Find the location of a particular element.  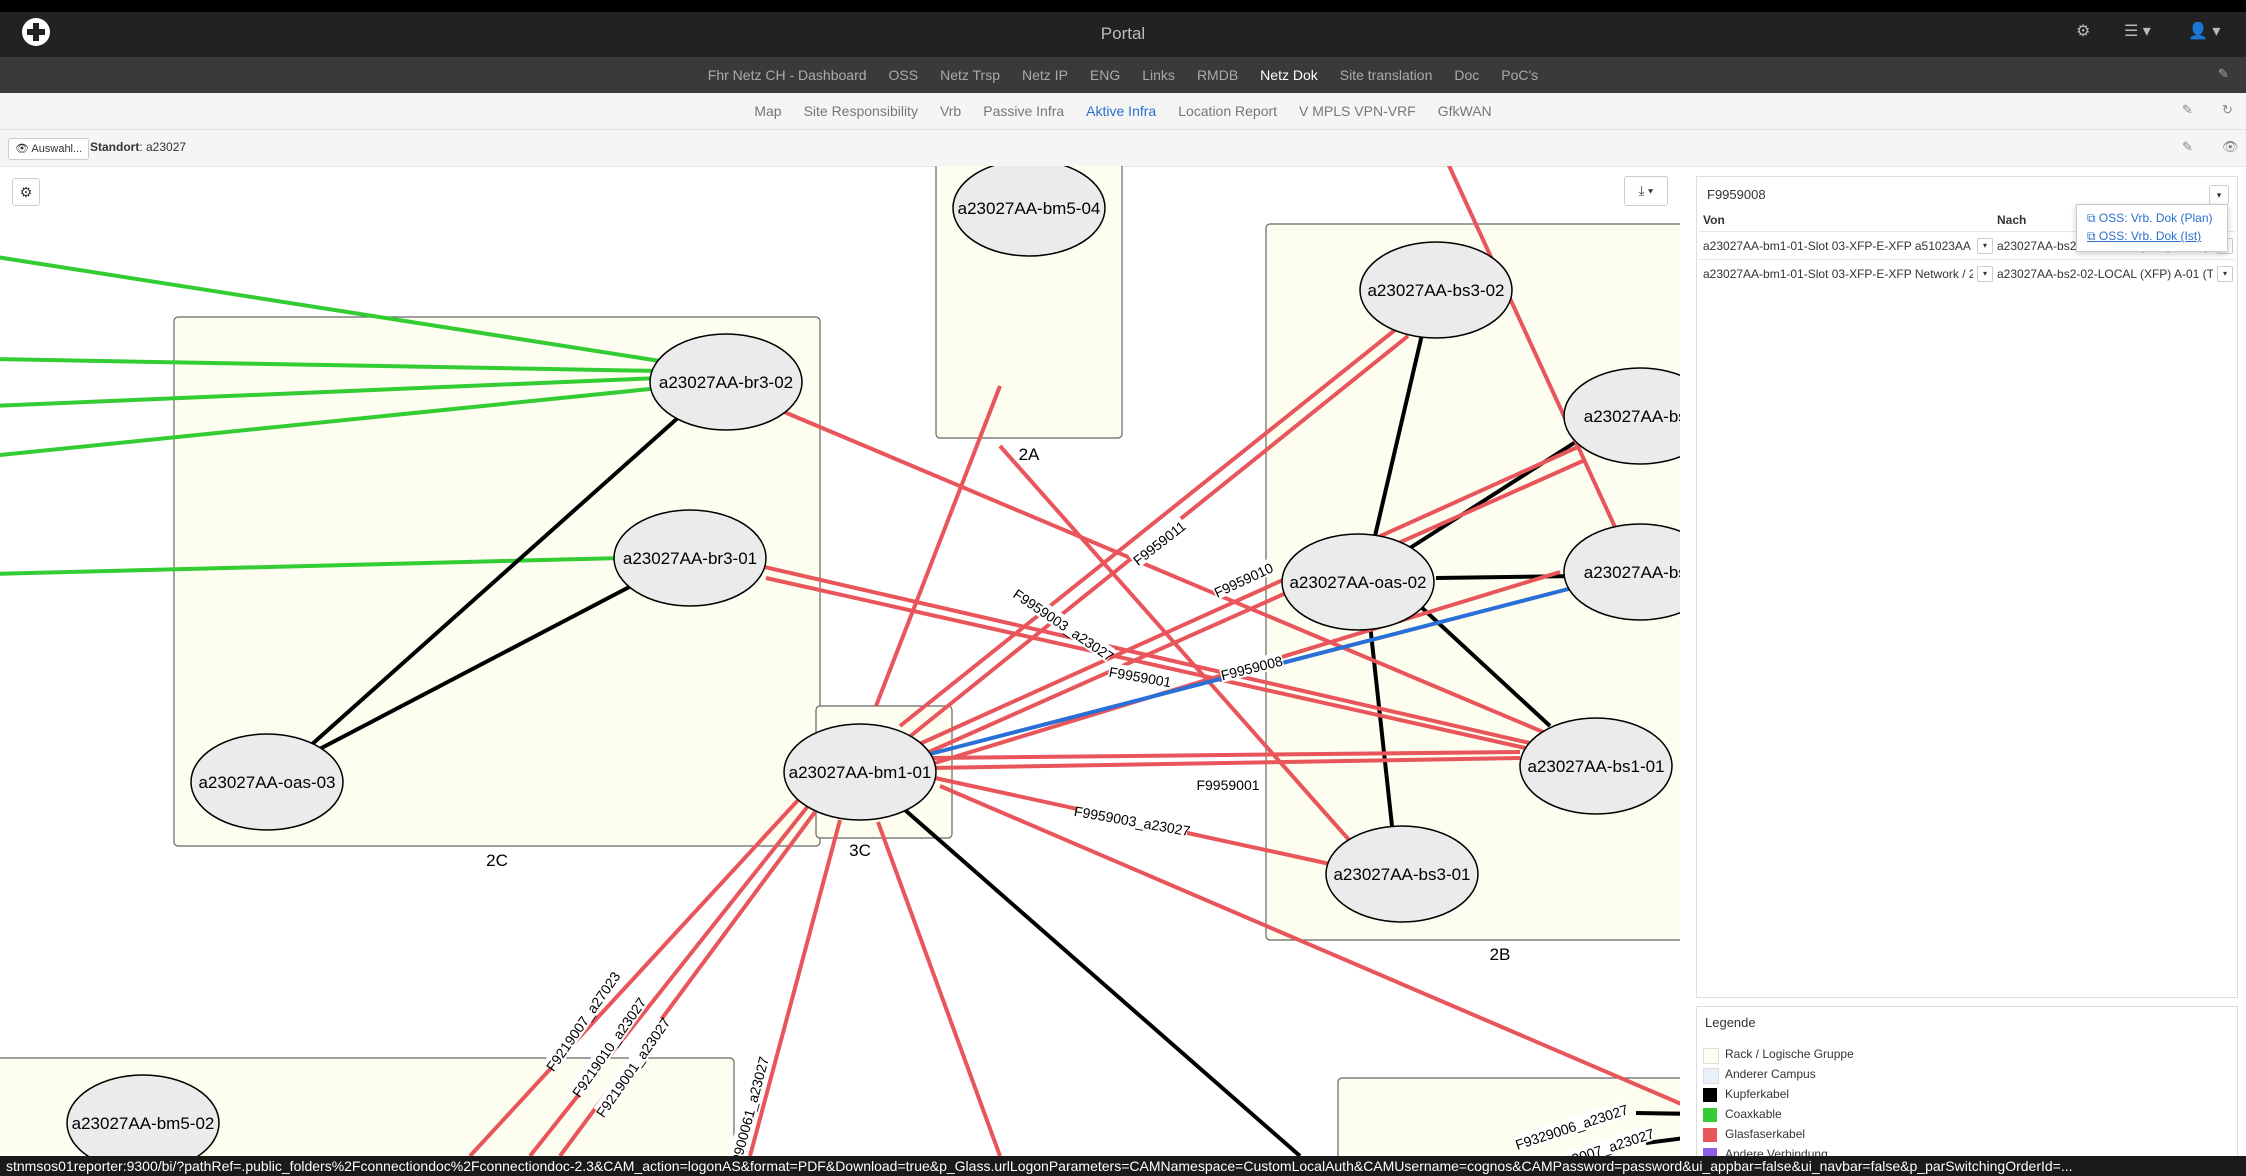

list-menu-icon: ☰ ▾ is located at coordinates (2137, 31).